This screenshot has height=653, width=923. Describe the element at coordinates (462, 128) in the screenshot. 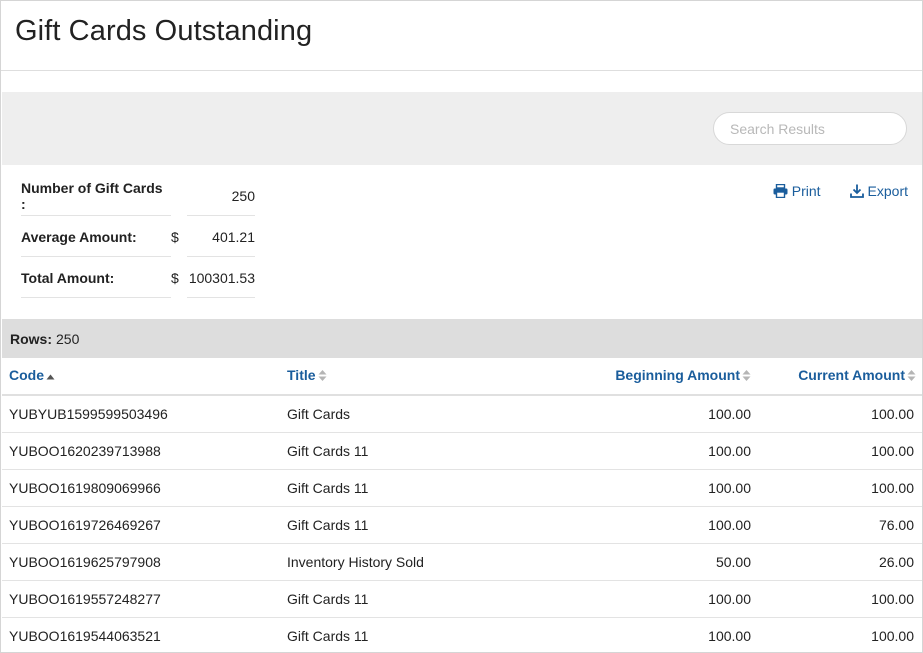

I see `search-band` at that location.